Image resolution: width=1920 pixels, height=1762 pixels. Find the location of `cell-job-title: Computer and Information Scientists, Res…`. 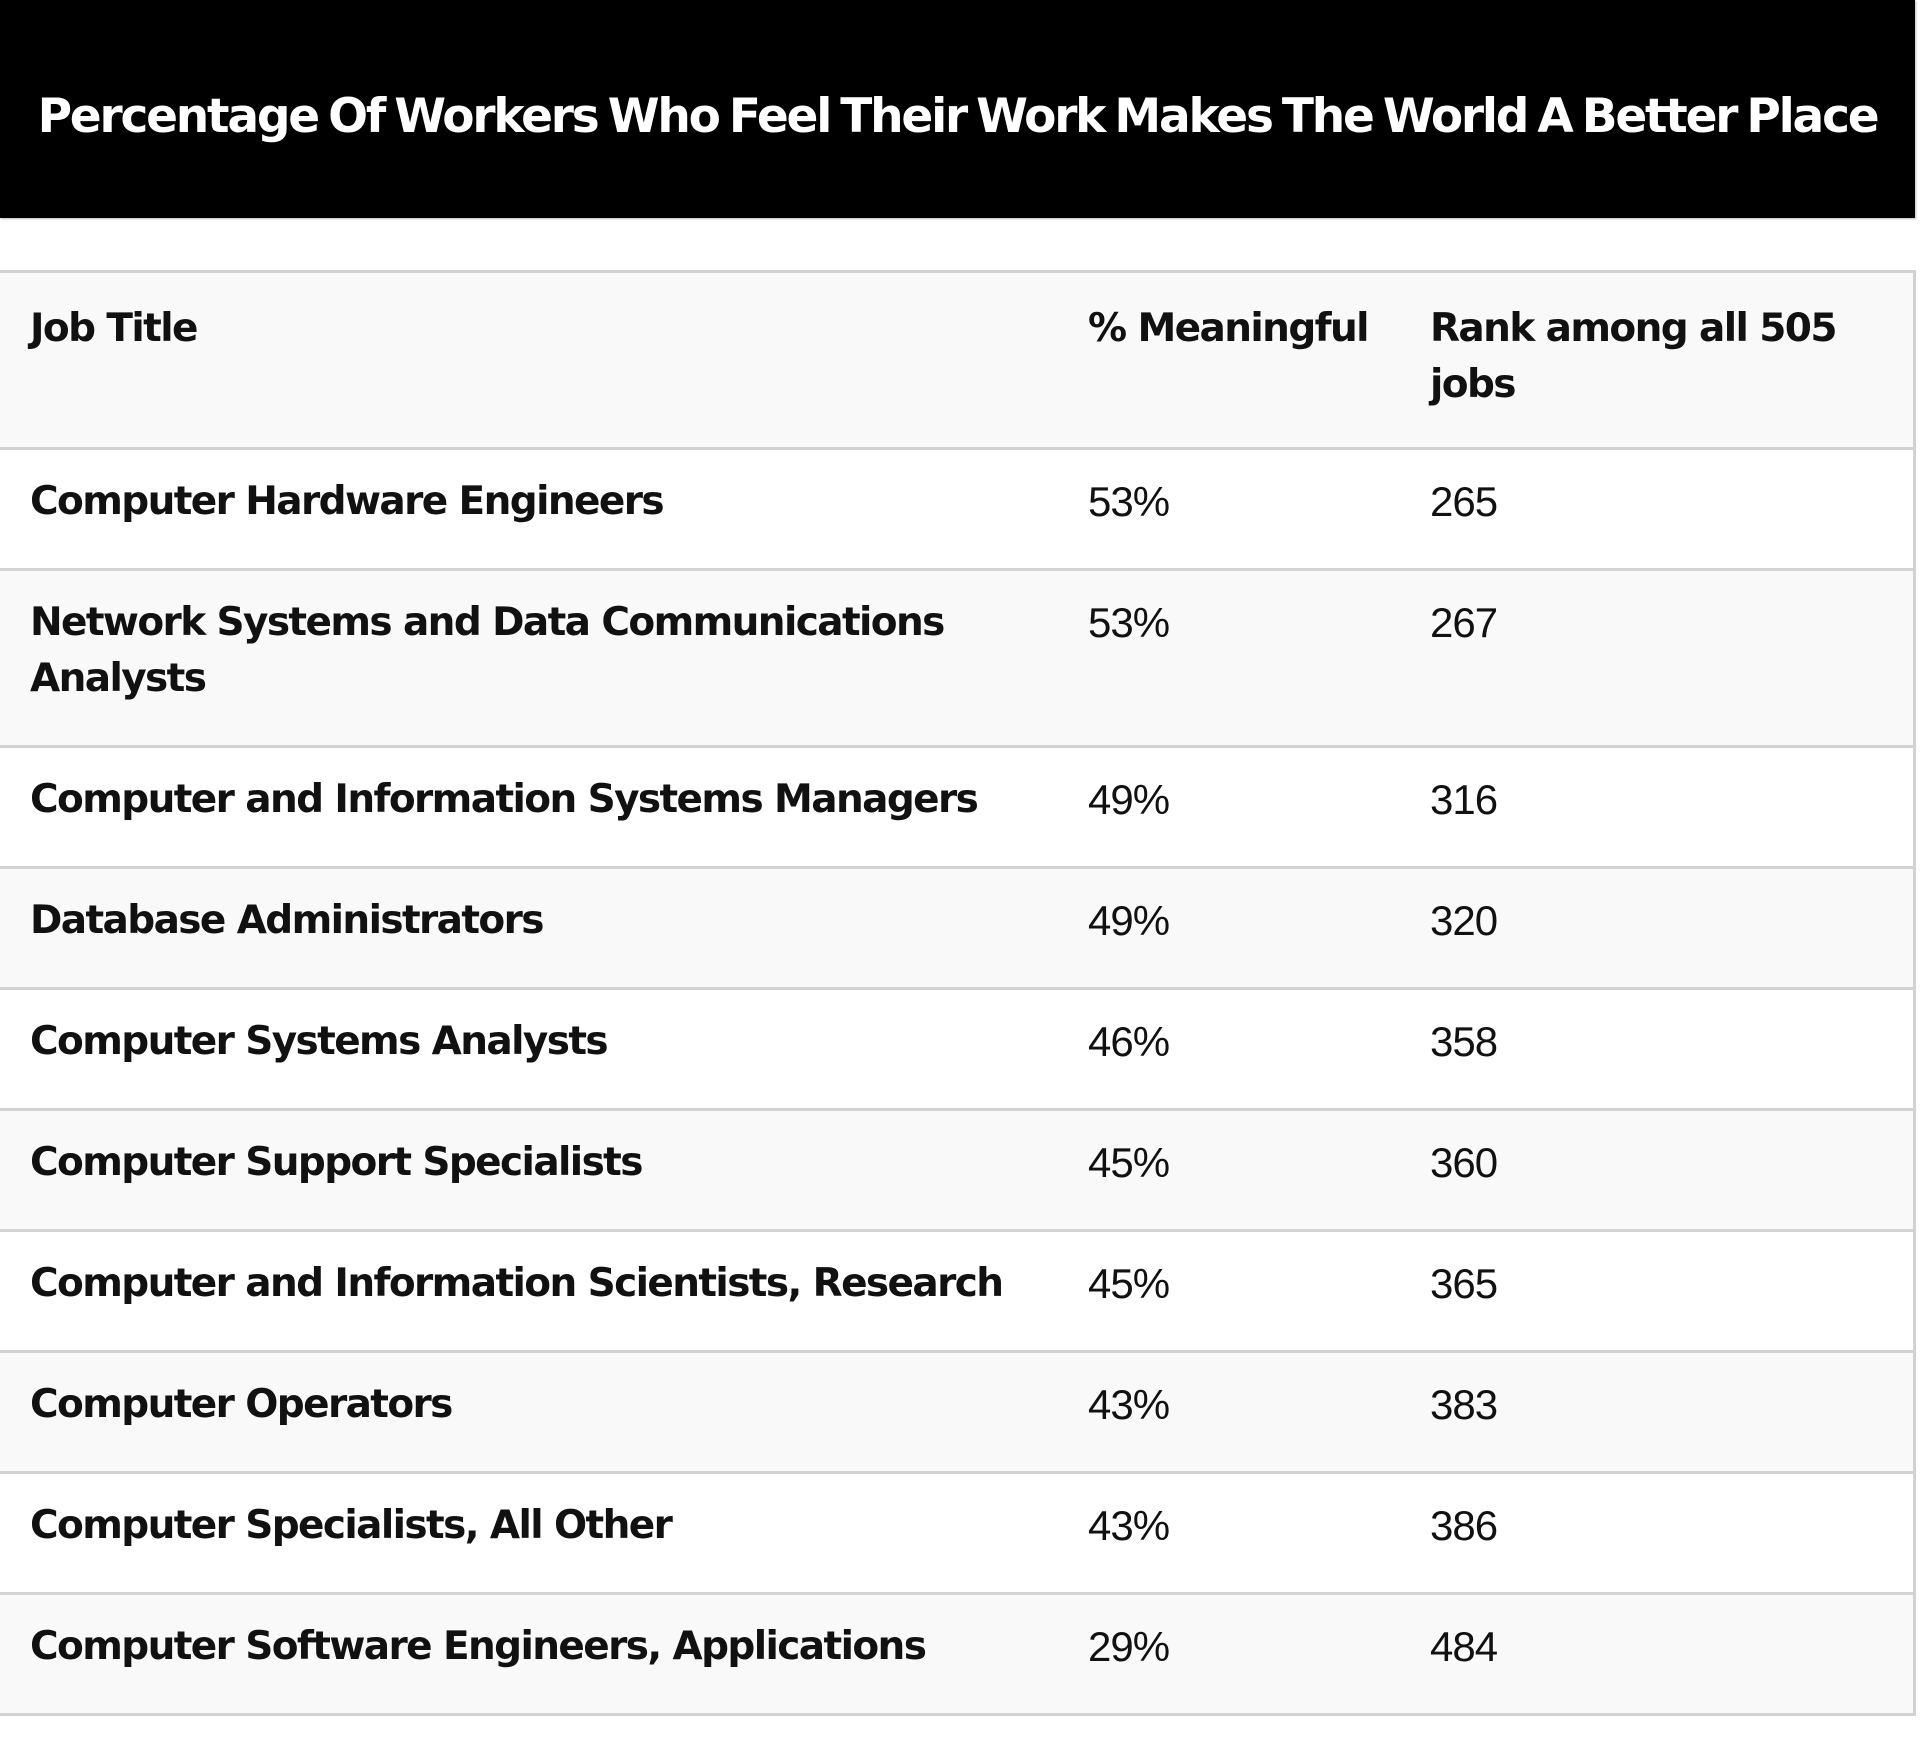

cell-job-title: Computer and Information Scientists, Res… is located at coordinates (529, 1291).